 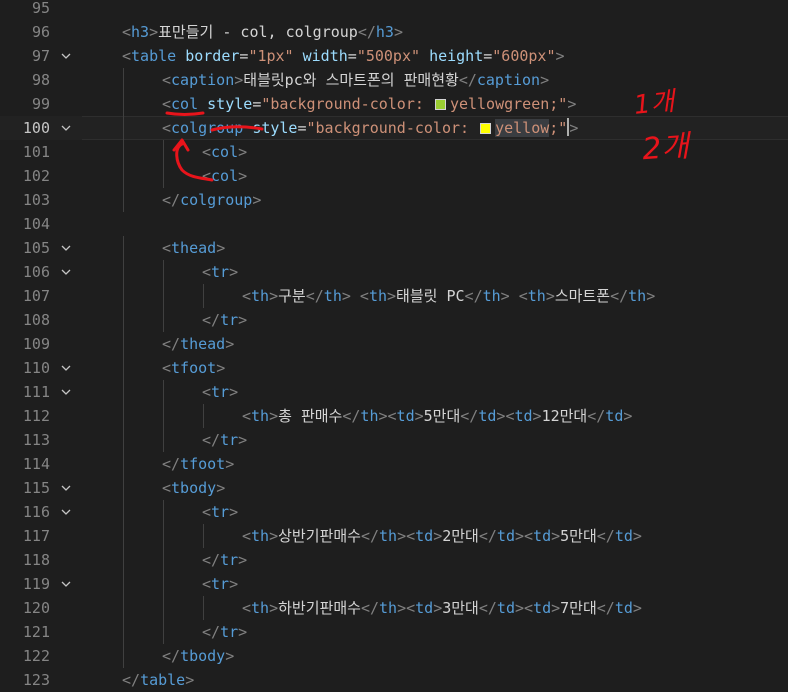 What do you see at coordinates (394, 200) in the screenshot?
I see `code-line: 103 </colgroup>` at bounding box center [394, 200].